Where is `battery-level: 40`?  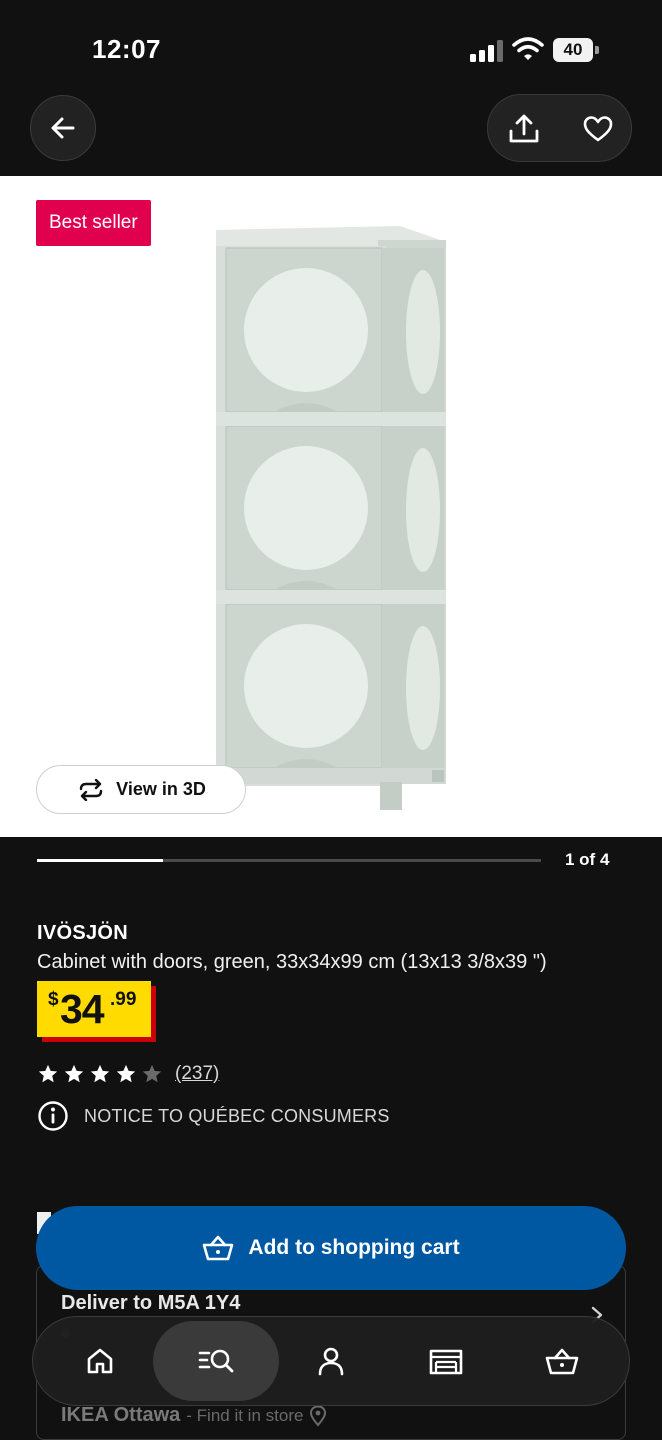
battery-level: 40 is located at coordinates (573, 49).